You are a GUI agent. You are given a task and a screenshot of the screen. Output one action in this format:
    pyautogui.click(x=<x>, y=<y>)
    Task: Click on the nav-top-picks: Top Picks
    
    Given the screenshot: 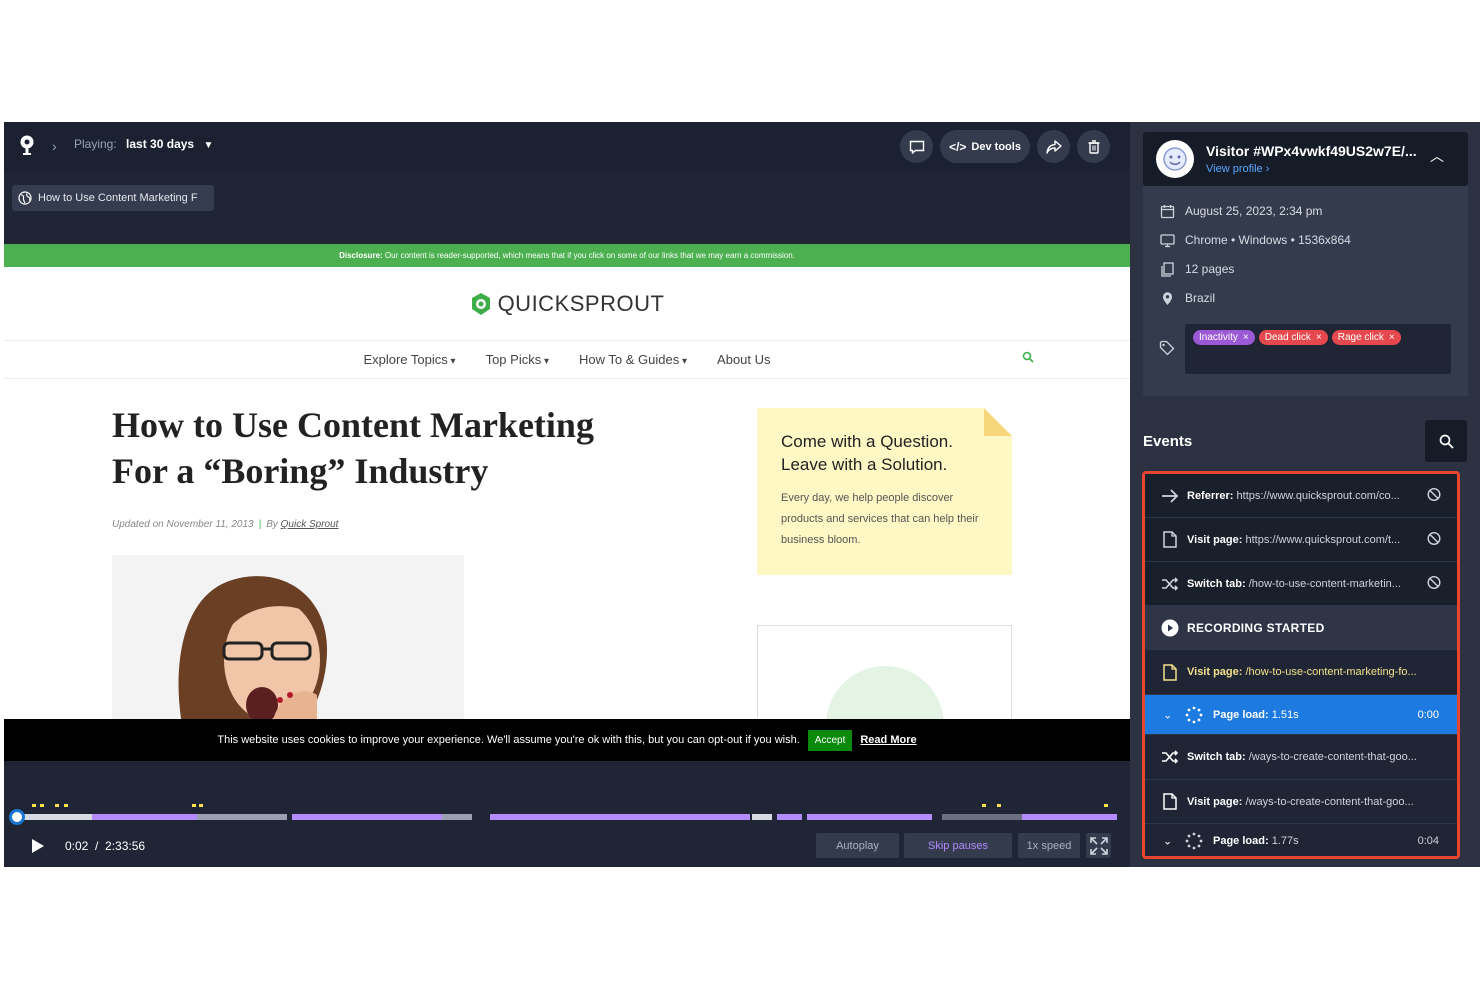 What is the action you would take?
    pyautogui.click(x=517, y=359)
    